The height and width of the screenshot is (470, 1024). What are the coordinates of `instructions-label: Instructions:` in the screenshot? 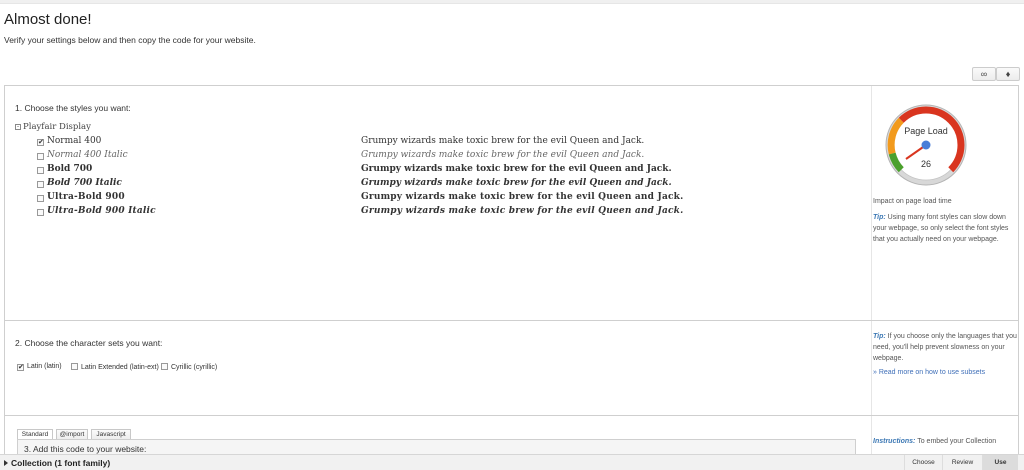 It's located at (894, 441).